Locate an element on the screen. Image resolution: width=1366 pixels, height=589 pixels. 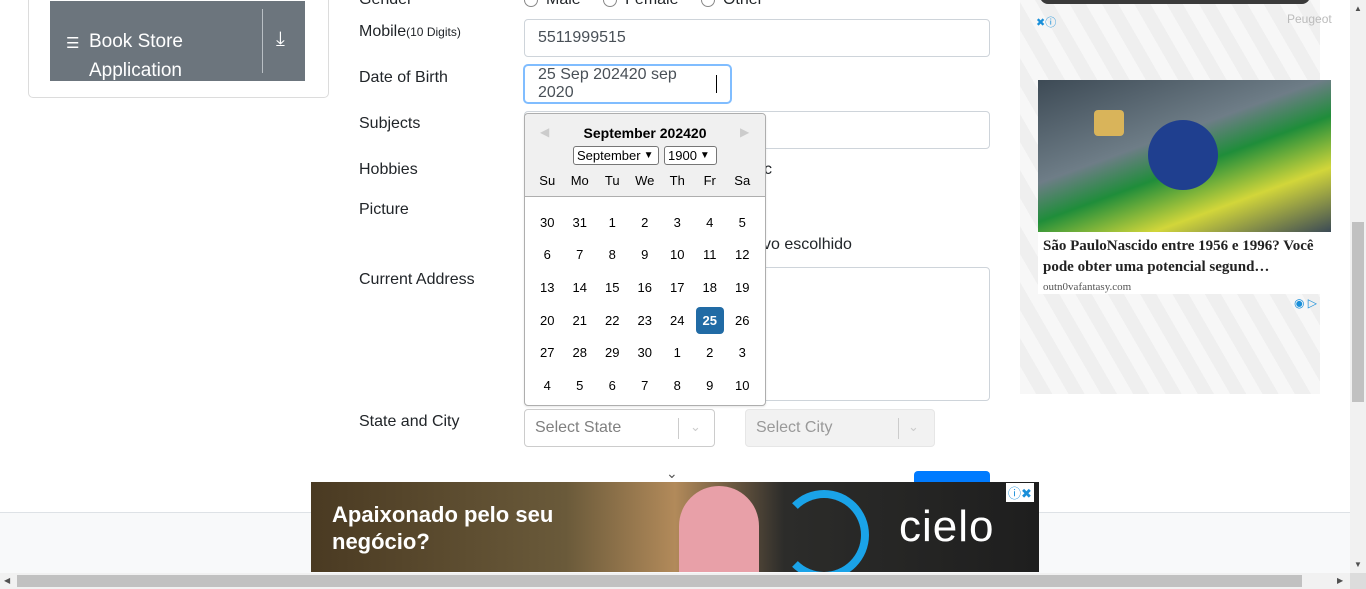
week-row: 30 31 1 2 3 4 5 is located at coordinates (645, 222).